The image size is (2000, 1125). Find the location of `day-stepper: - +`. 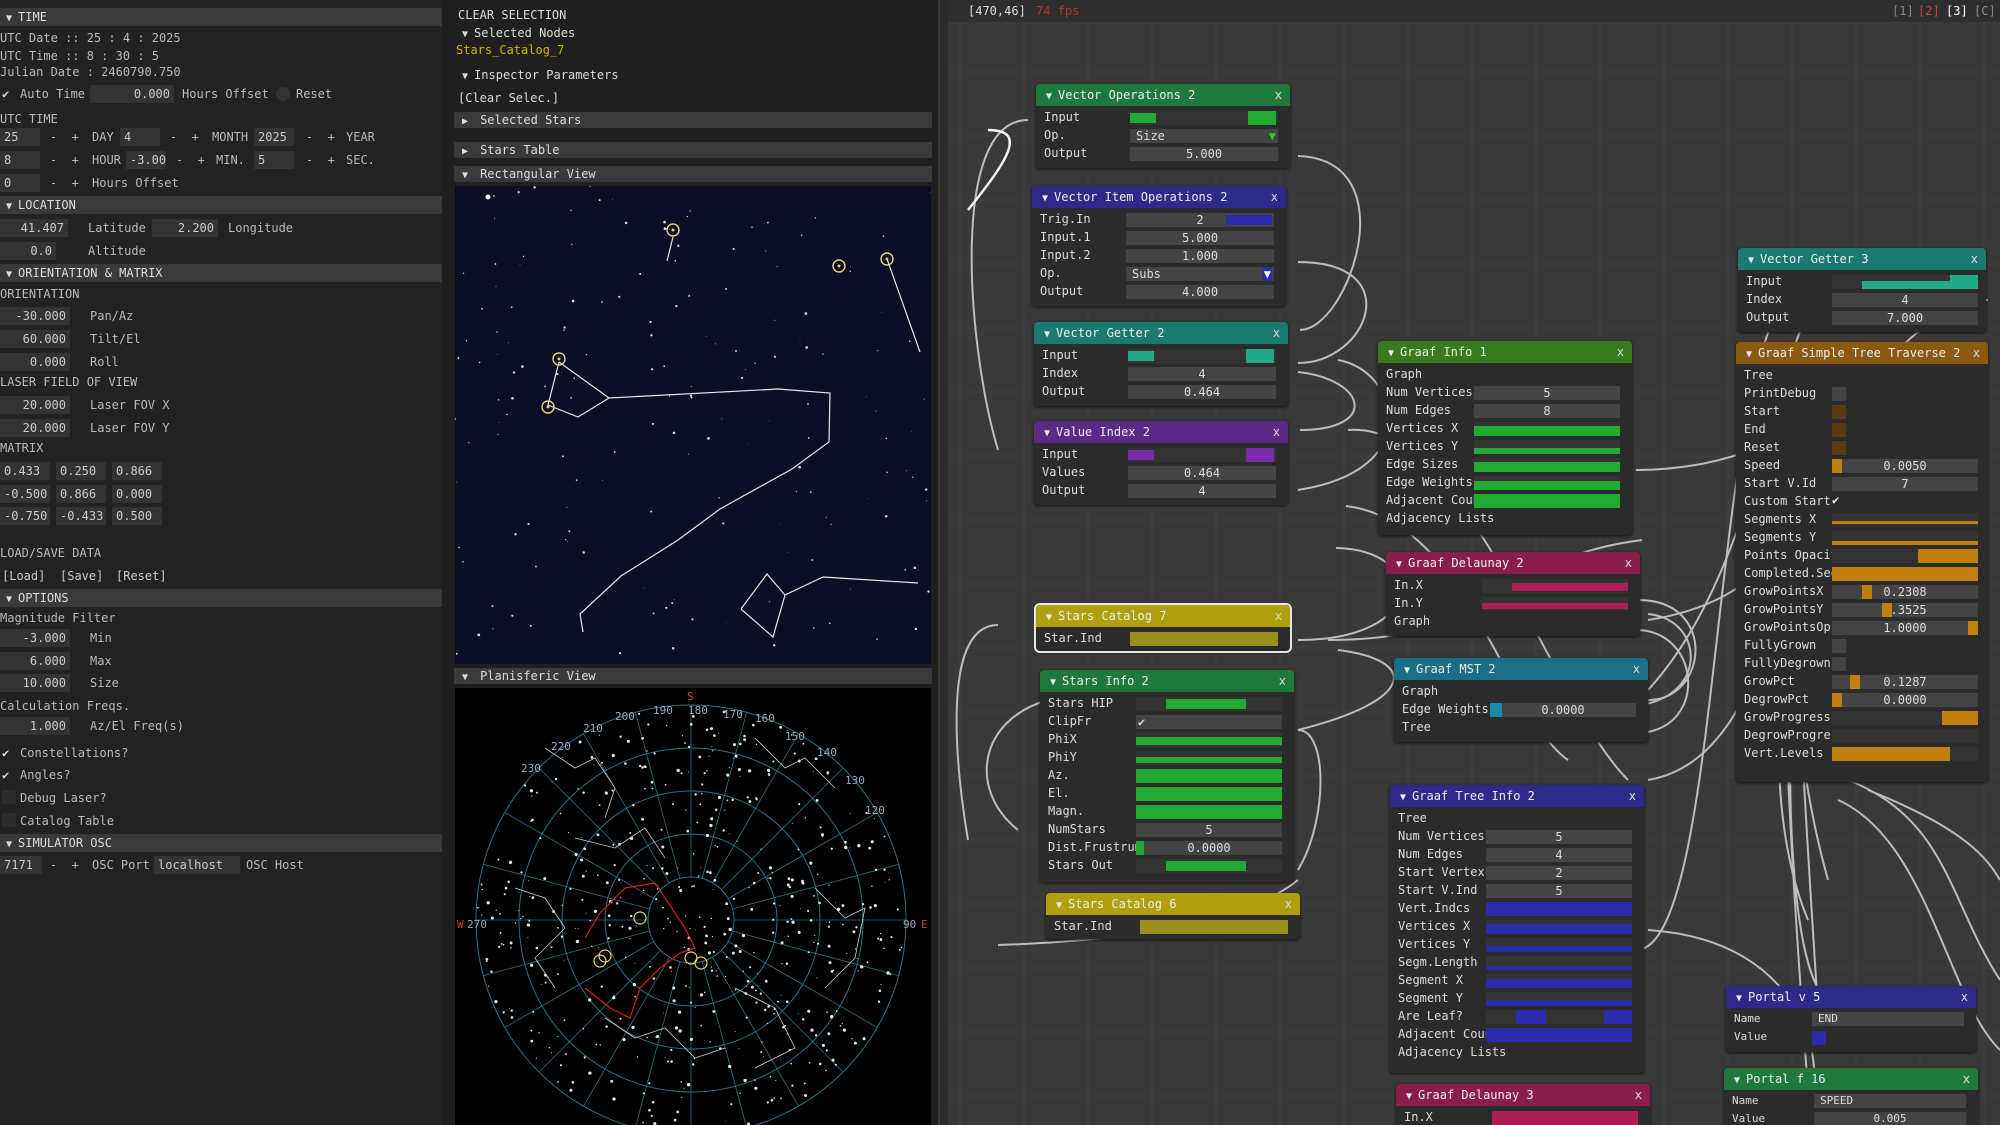

day-stepper: - + is located at coordinates (64, 137).